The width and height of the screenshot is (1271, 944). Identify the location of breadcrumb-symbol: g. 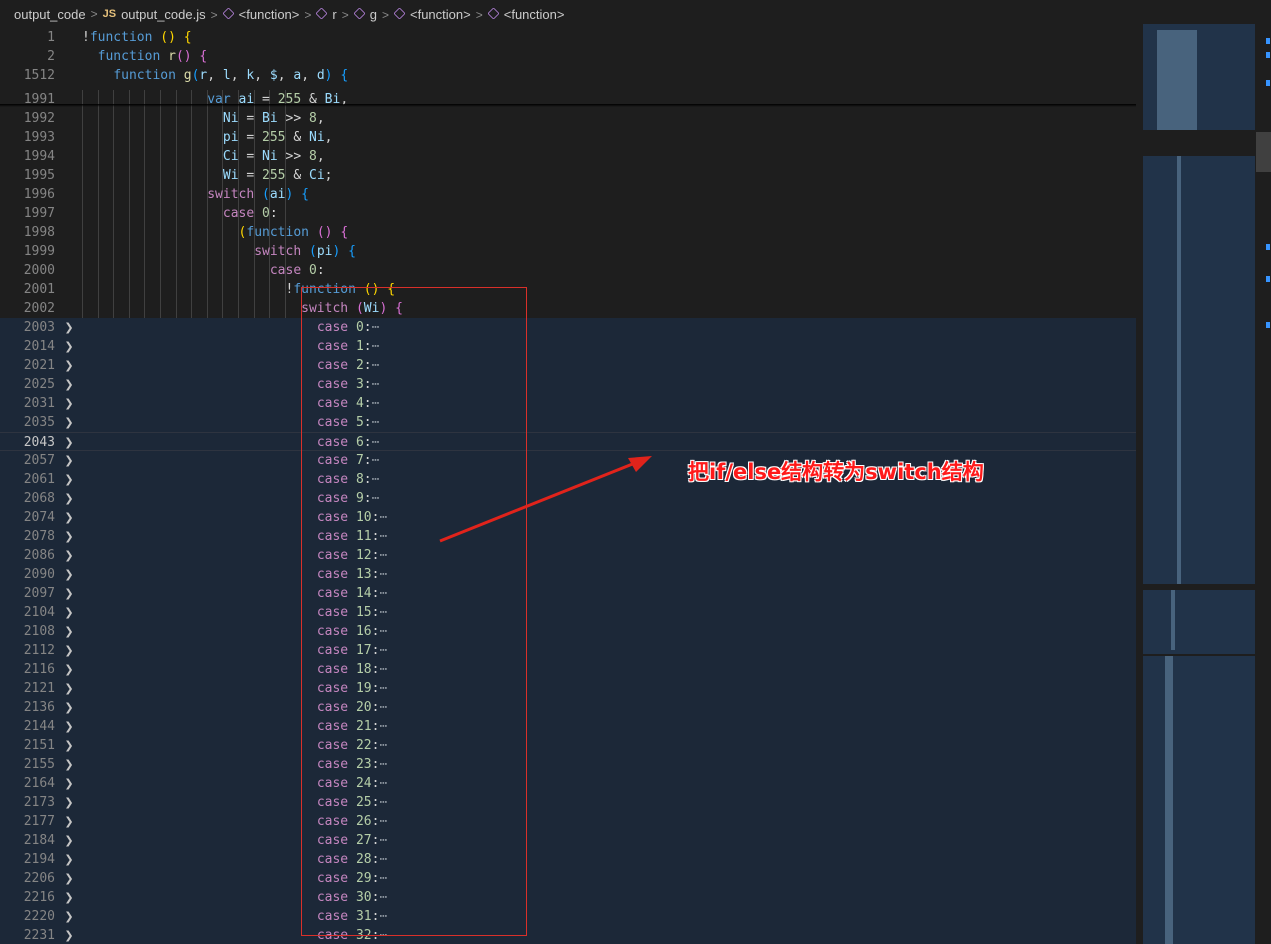
(373, 14).